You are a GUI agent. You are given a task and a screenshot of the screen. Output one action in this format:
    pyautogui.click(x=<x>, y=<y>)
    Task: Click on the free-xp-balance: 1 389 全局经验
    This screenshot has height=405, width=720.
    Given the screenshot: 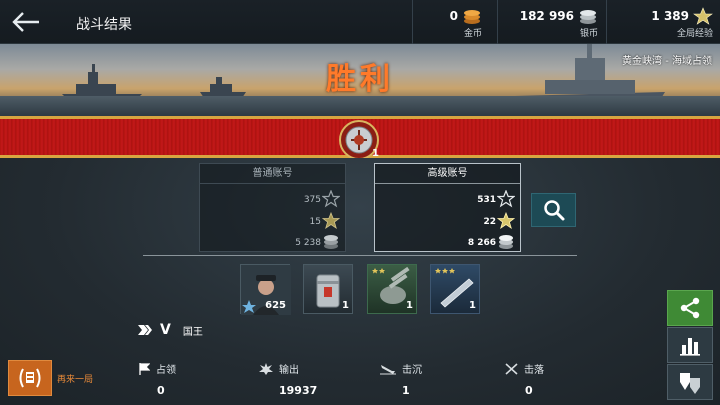 What is the action you would take?
    pyautogui.click(x=669, y=22)
    